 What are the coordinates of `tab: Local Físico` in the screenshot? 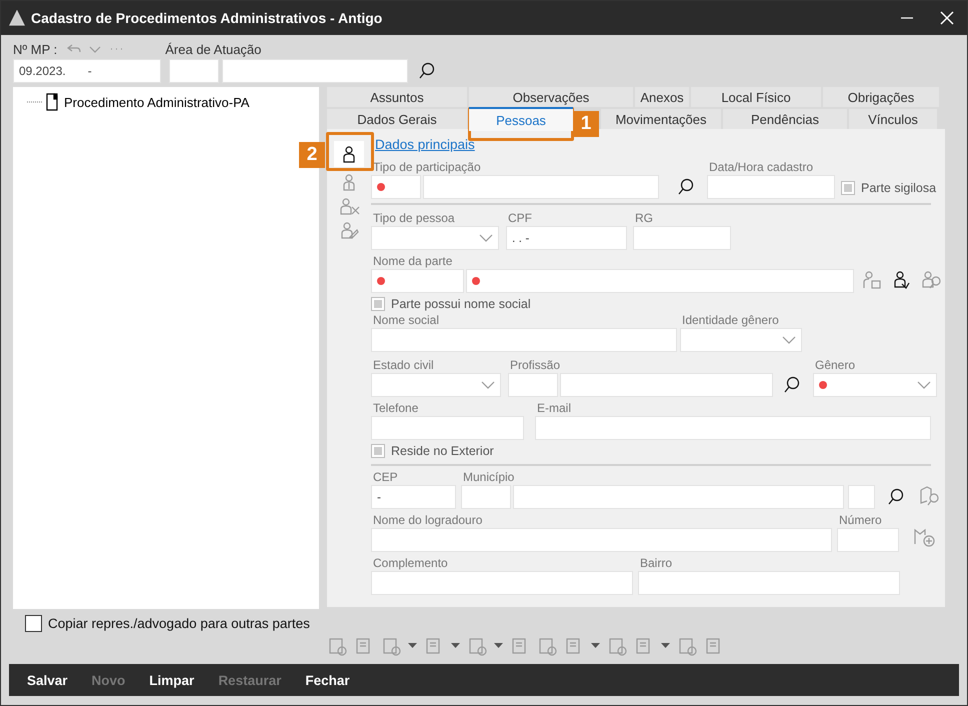 It's located at (756, 97).